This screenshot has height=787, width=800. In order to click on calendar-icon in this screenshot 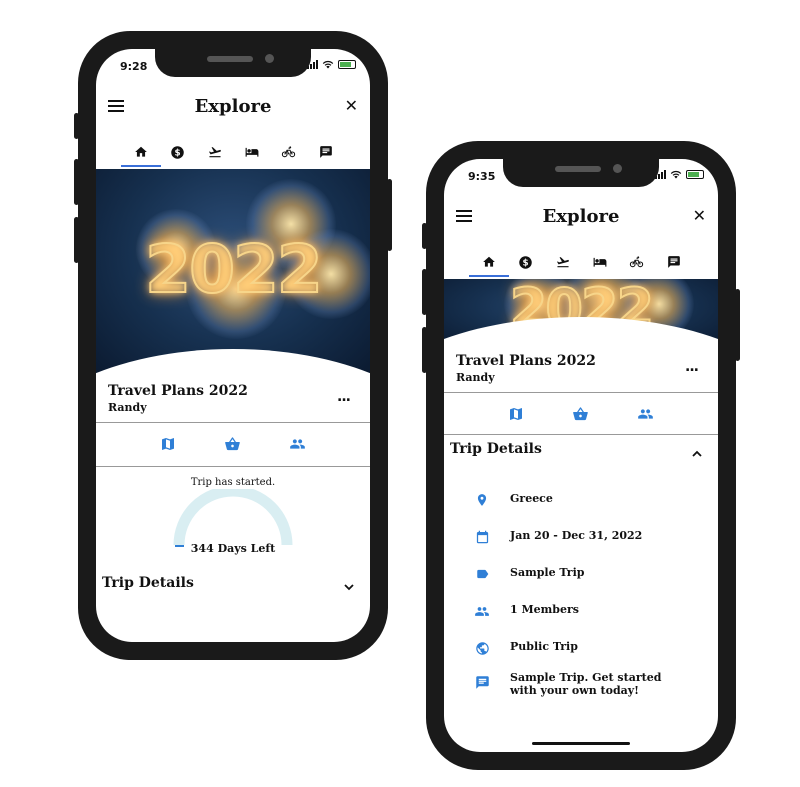, I will do `click(482, 537)`.